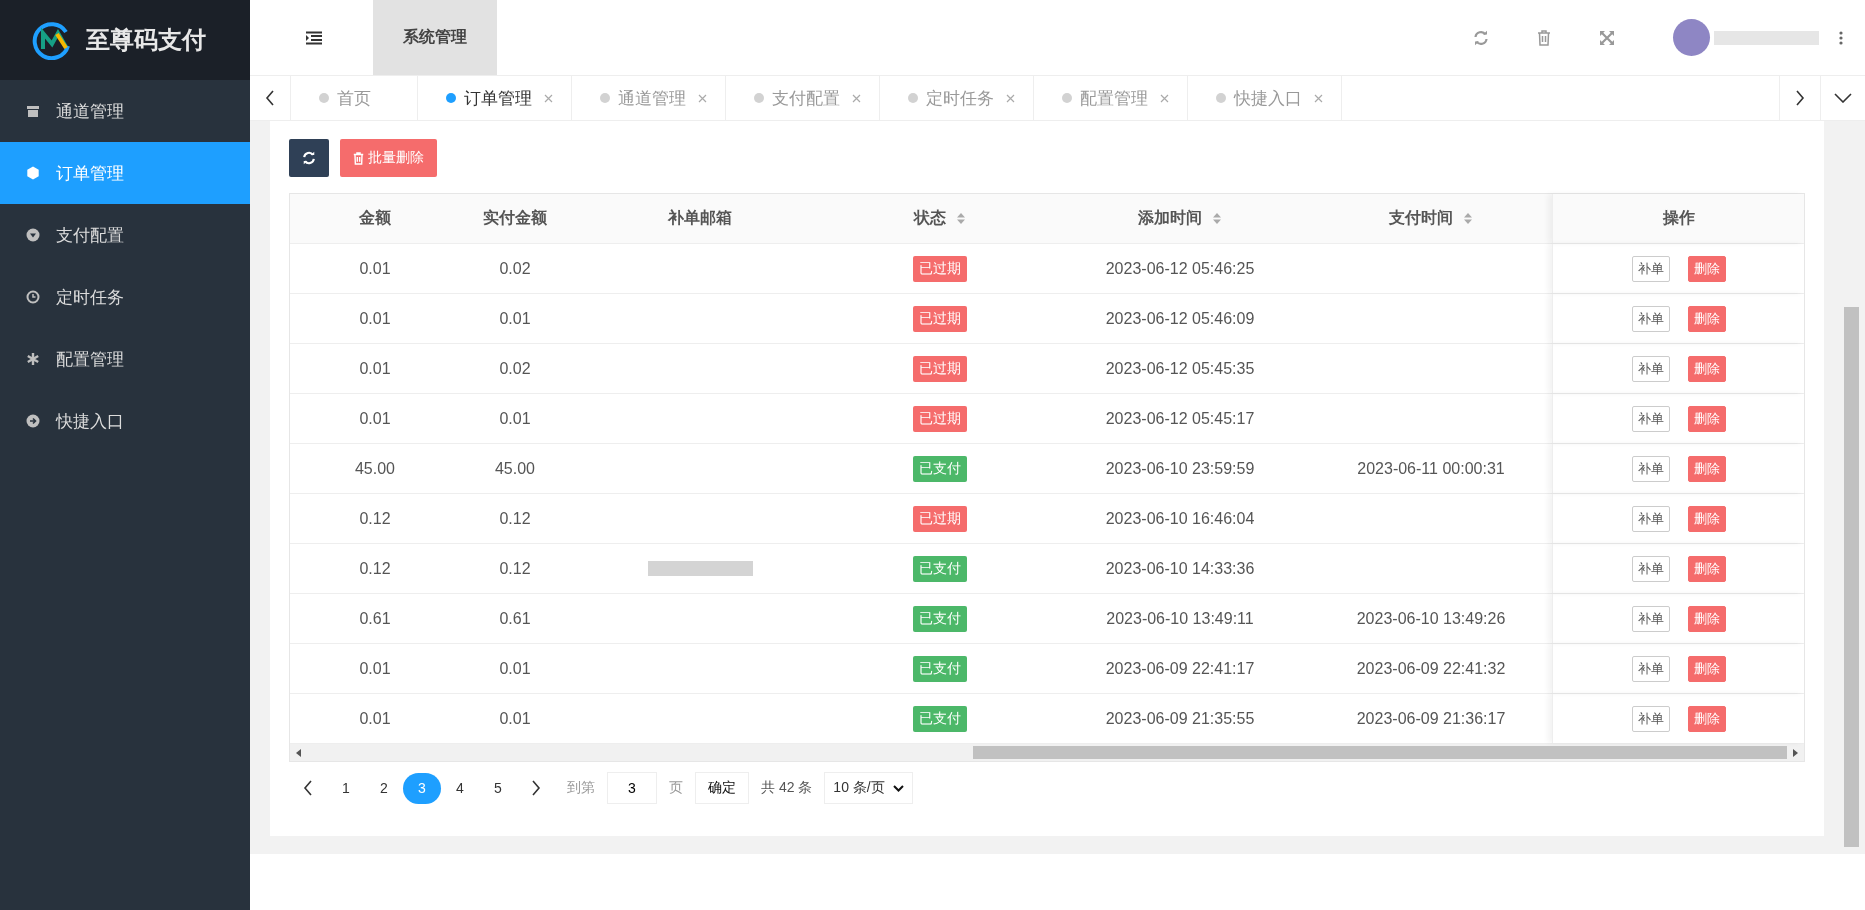 The height and width of the screenshot is (910, 1865). Describe the element at coordinates (787, 788) in the screenshot. I see `total-count: 共 42 条` at that location.